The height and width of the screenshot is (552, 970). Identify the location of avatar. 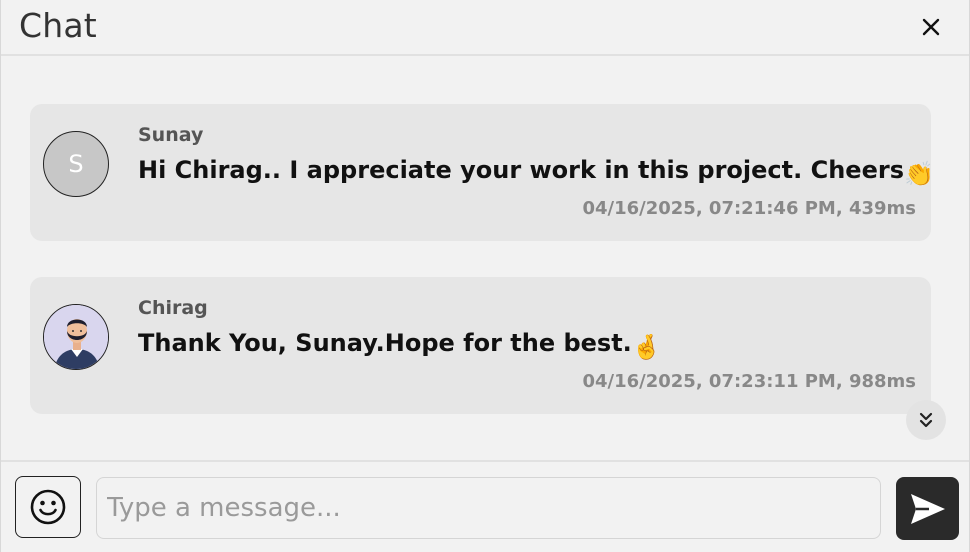
(76, 337).